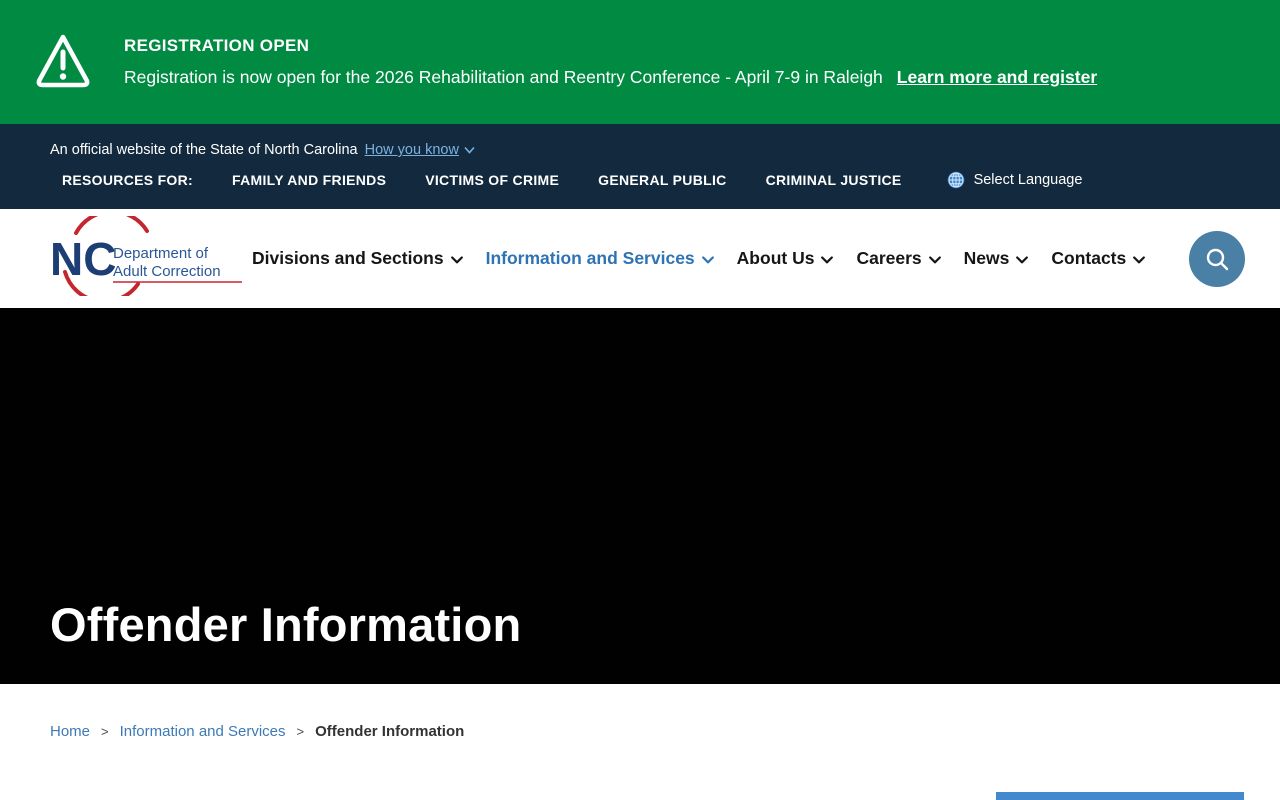  I want to click on nav-news: News, so click(996, 258).